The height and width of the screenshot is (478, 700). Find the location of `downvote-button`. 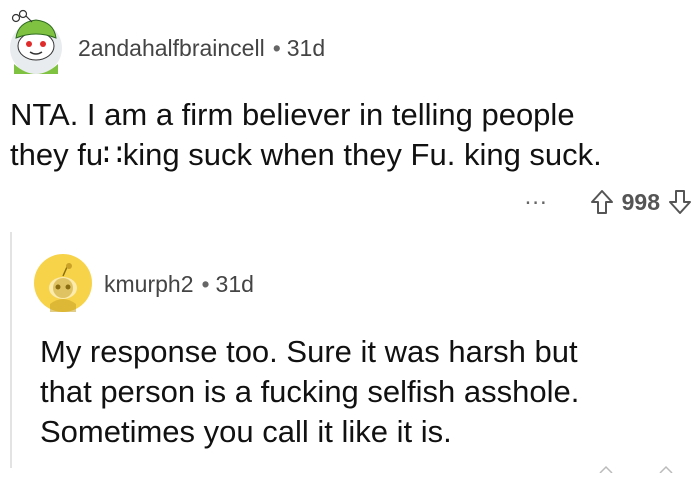

downvote-button is located at coordinates (680, 202).